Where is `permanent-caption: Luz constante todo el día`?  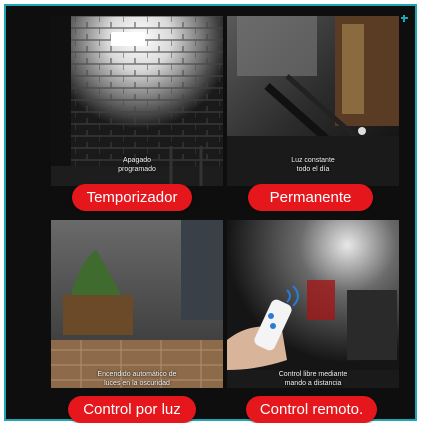 permanent-caption: Luz constante todo el día is located at coordinates (313, 165).